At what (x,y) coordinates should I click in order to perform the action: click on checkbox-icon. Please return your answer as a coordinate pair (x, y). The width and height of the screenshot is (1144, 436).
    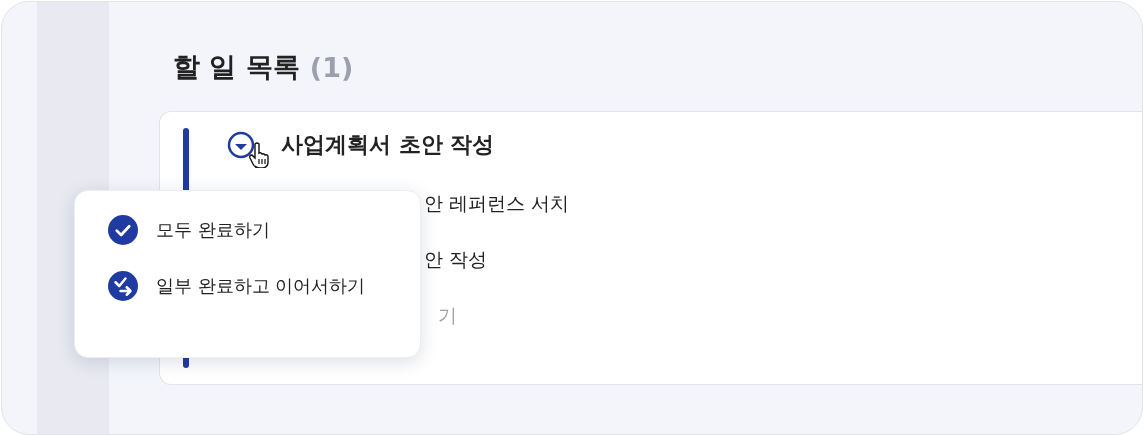
    Looking at the image, I should click on (241, 145).